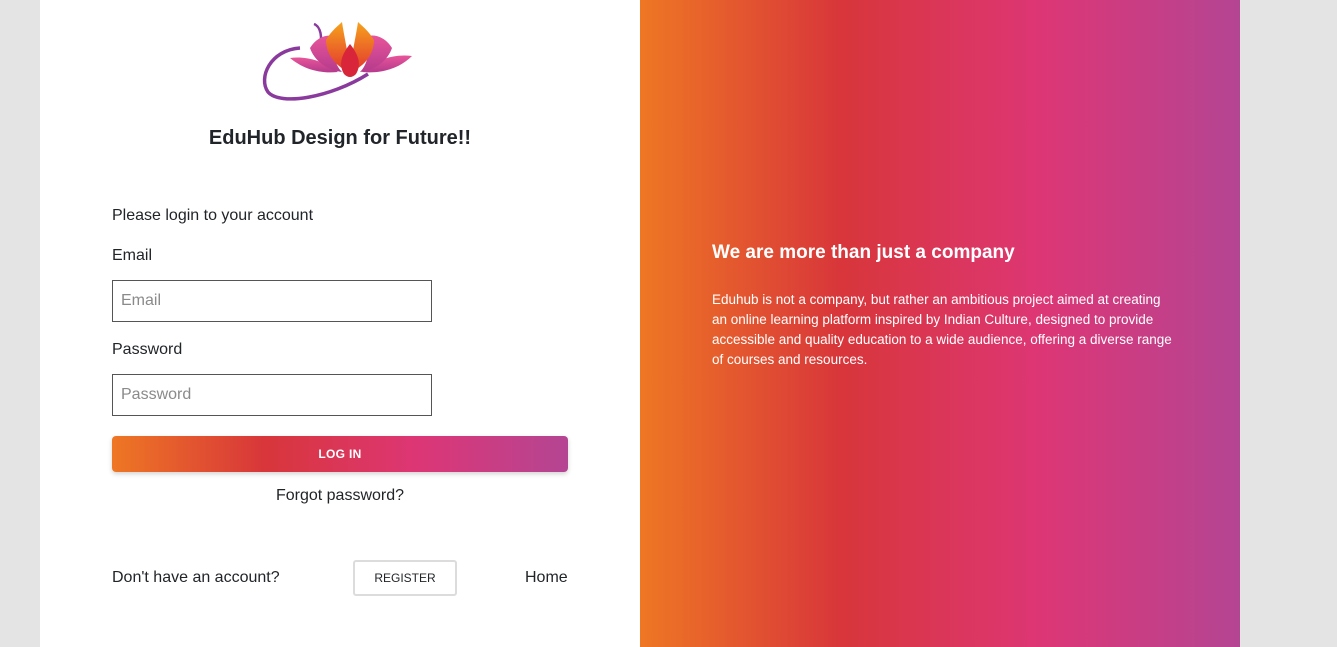 Image resolution: width=1337 pixels, height=647 pixels. What do you see at coordinates (272, 395) in the screenshot?
I see `password-field` at bounding box center [272, 395].